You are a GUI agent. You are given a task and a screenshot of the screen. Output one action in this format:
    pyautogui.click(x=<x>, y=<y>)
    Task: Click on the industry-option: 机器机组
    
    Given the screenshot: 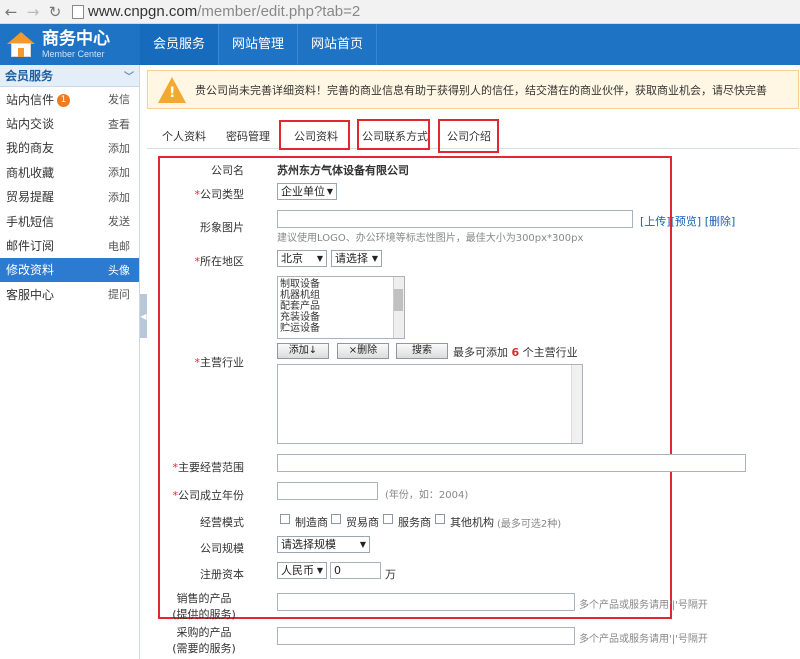 What is the action you would take?
    pyautogui.click(x=342, y=295)
    